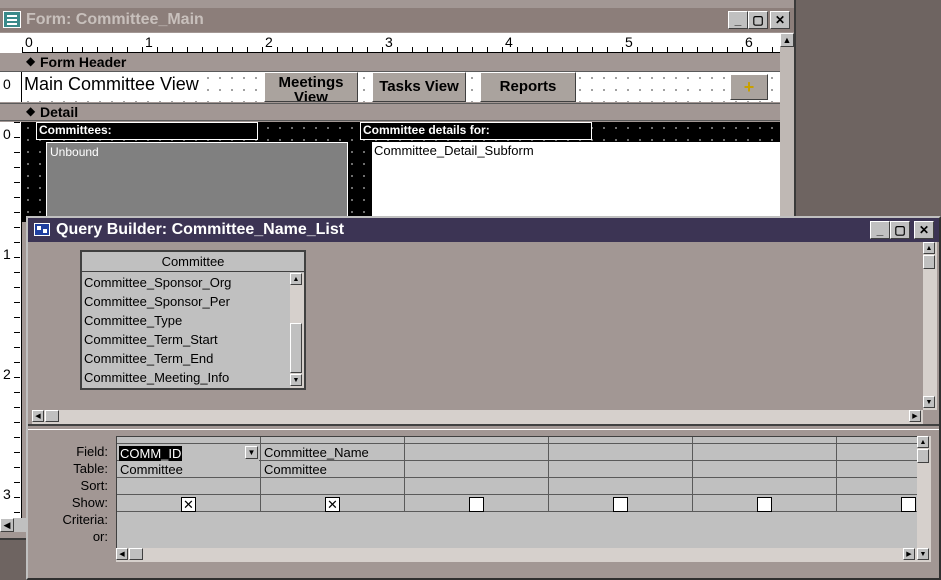  What do you see at coordinates (11, 322) in the screenshot?
I see `vertical-ruler-detail: 0 1 2 3` at bounding box center [11, 322].